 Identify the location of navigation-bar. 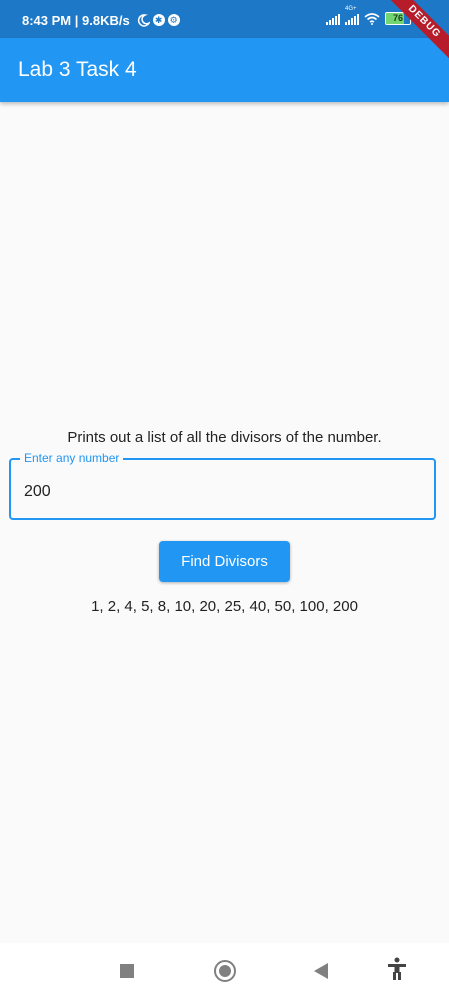
(224, 971).